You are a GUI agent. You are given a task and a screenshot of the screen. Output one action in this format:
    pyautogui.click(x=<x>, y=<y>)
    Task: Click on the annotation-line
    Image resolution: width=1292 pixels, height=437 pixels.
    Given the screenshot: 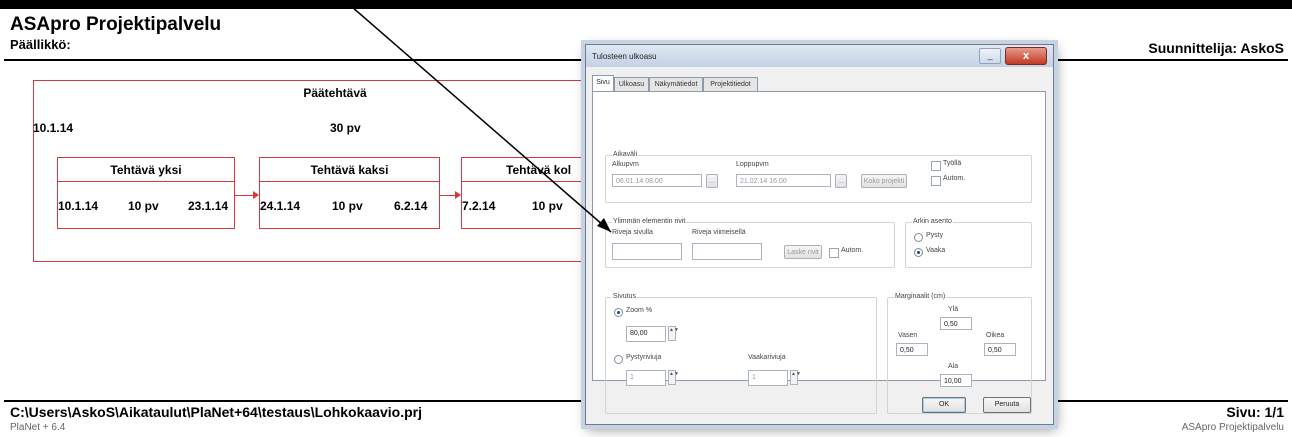 What is the action you would take?
    pyautogui.click(x=477, y=116)
    